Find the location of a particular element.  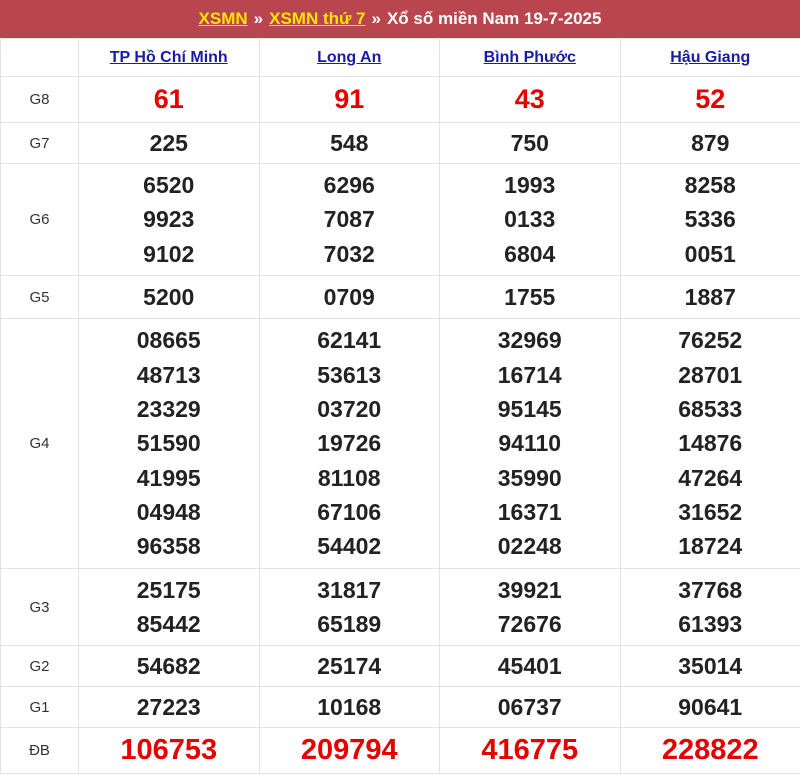

prize-number: 41995 is located at coordinates (168, 477).